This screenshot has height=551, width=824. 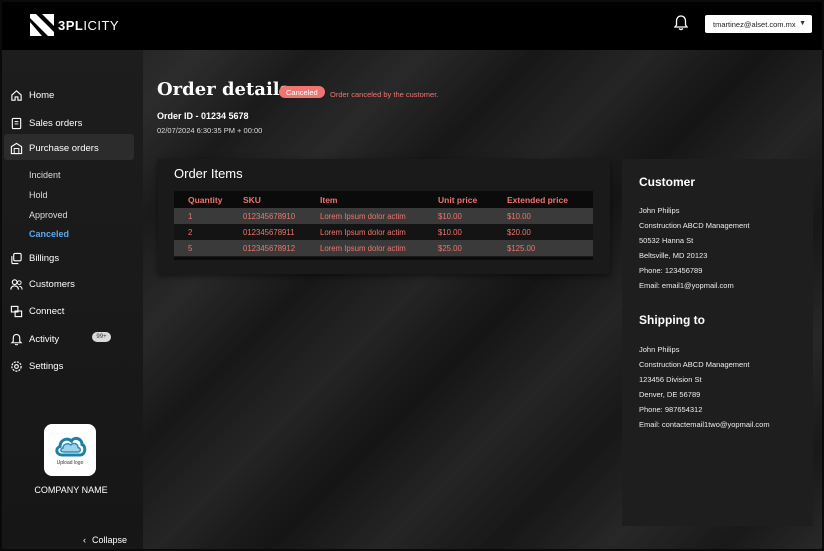 I want to click on status-note: Order canceled by the customer., so click(x=384, y=94).